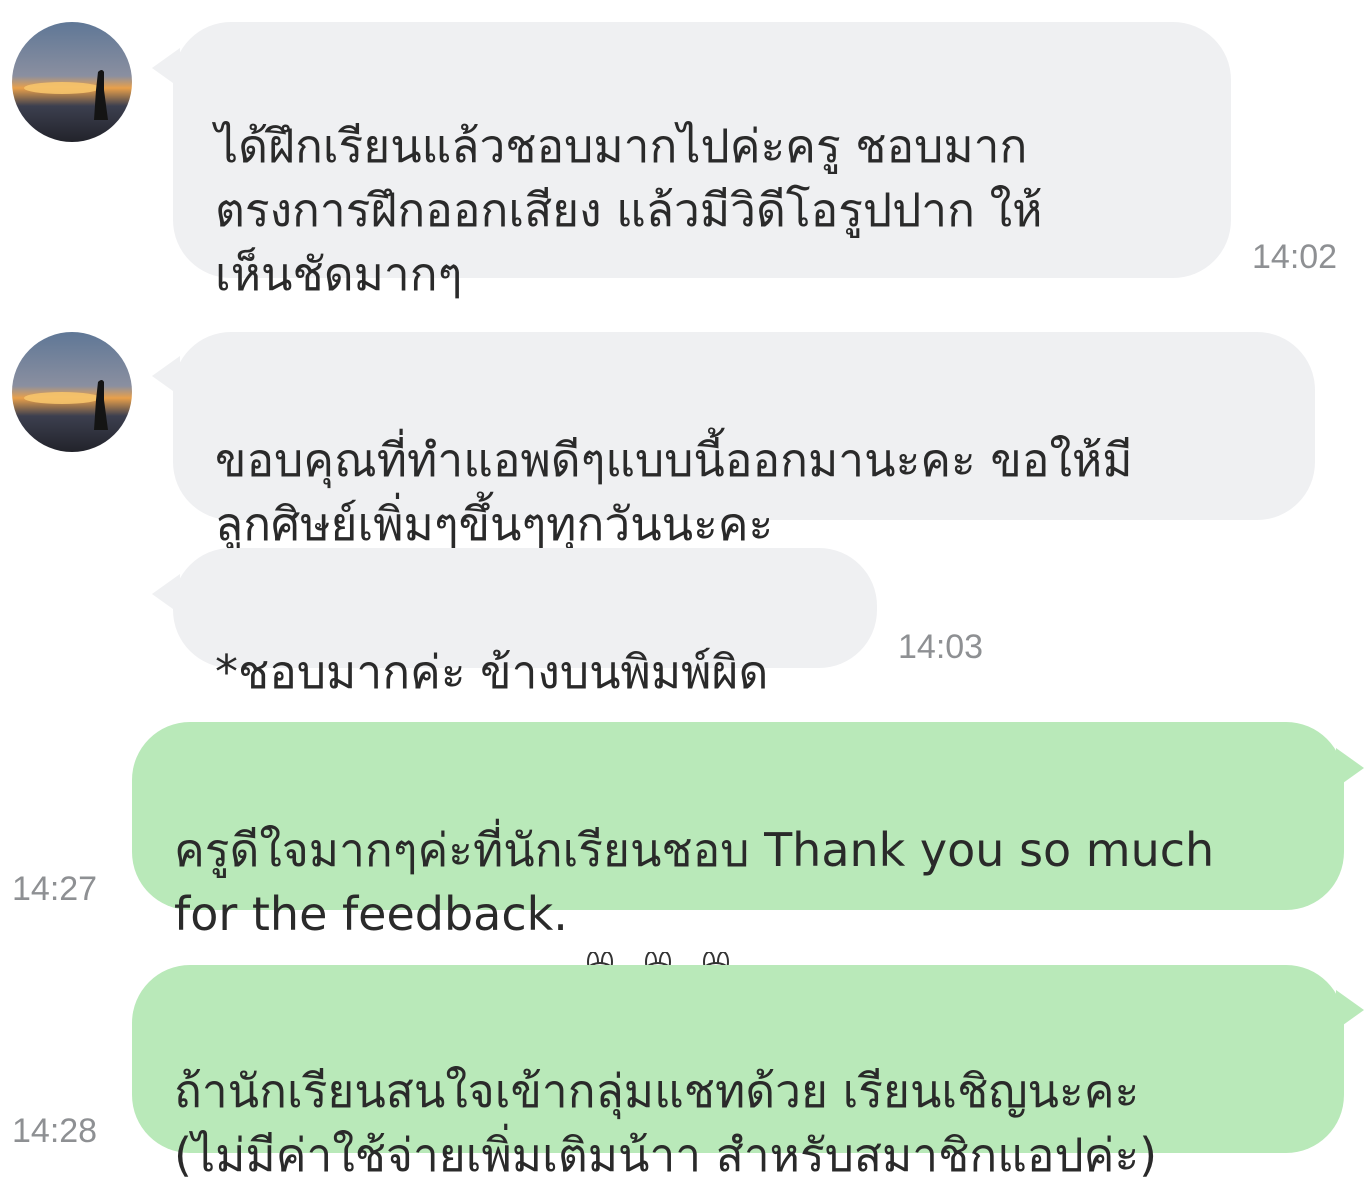 The height and width of the screenshot is (1200, 1364). What do you see at coordinates (492, 672) in the screenshot?
I see `message-text: *ชอบมากค่ะ ข้างบนพิมพ์ผิด` at bounding box center [492, 672].